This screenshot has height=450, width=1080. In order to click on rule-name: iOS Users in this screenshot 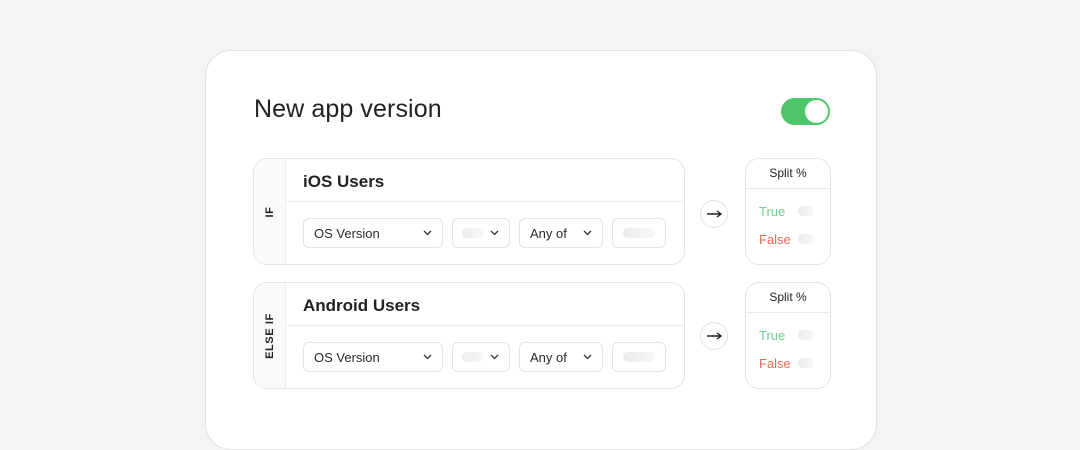, I will do `click(344, 181)`.